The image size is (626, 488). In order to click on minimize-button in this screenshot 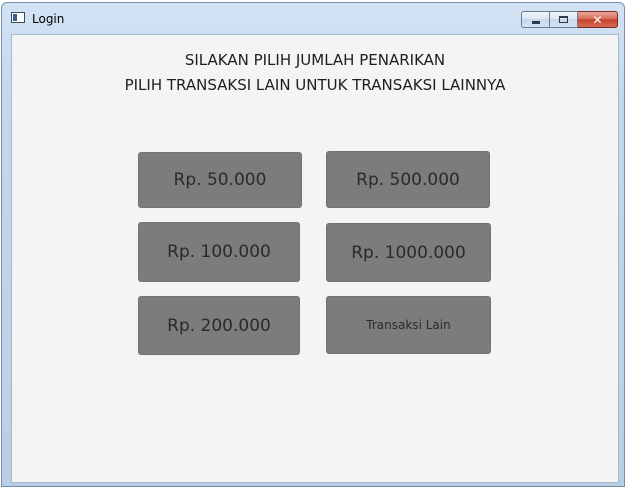, I will do `click(535, 19)`.